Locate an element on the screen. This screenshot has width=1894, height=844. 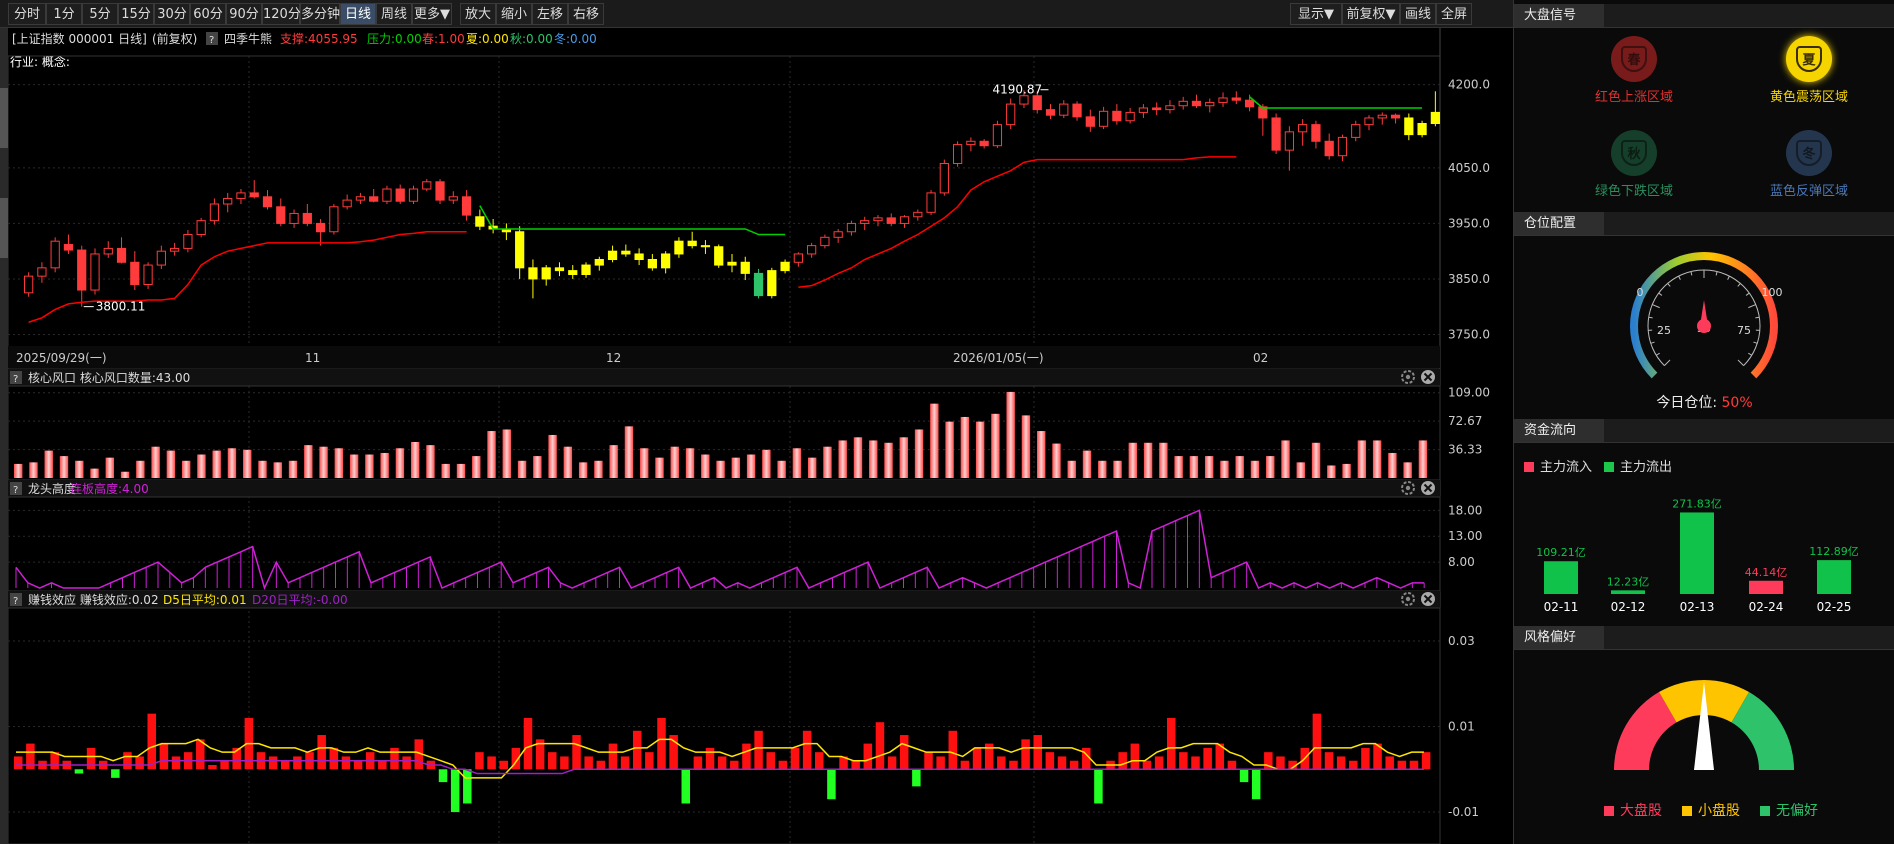
toolbar-right-button: 前复权▼ is located at coordinates (1371, 14).